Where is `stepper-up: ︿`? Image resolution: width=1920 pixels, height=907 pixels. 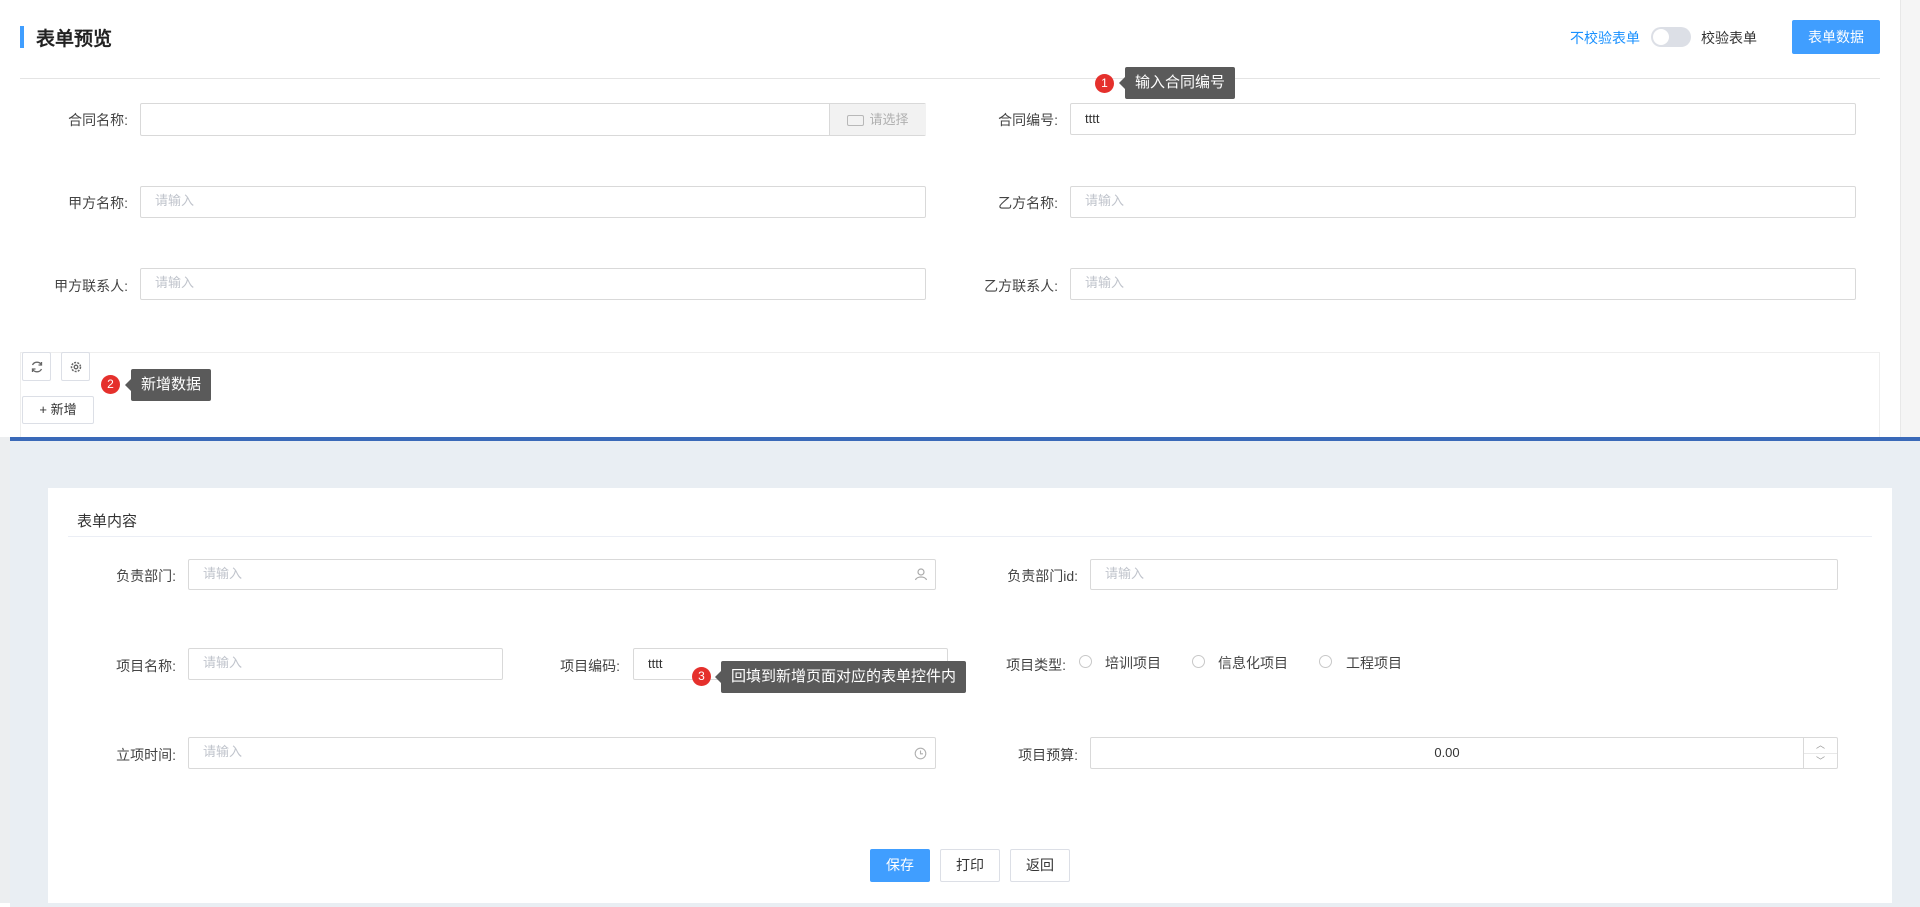 stepper-up: ︿ is located at coordinates (1820, 746).